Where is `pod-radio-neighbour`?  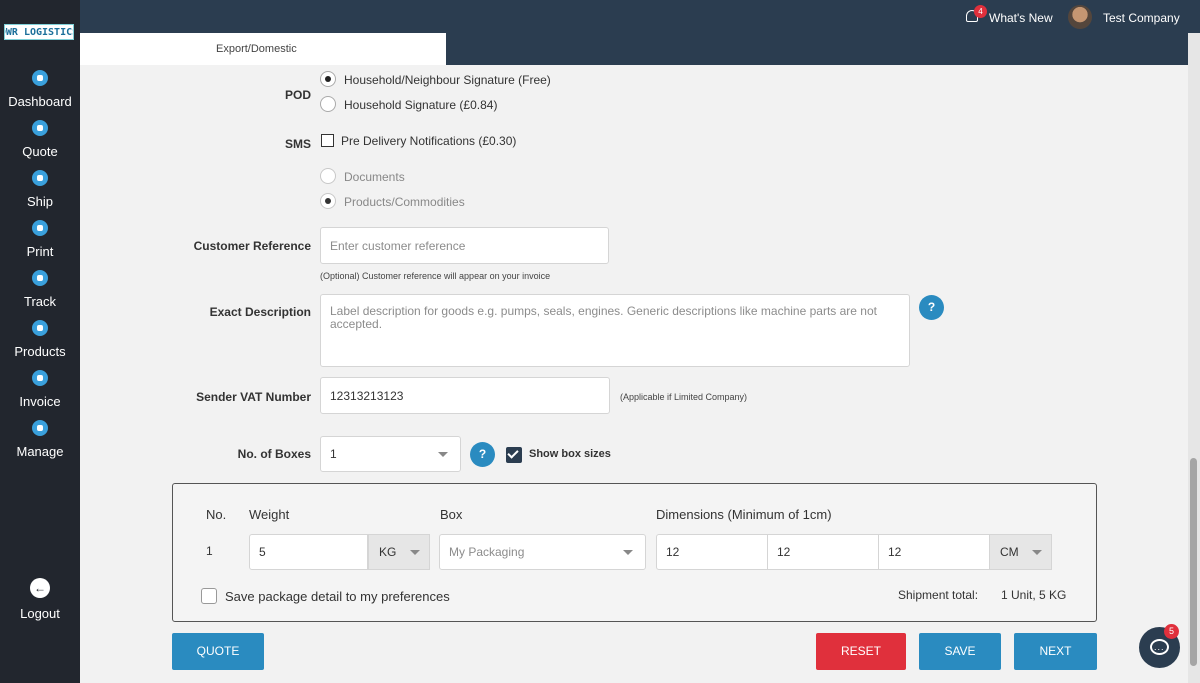 pod-radio-neighbour is located at coordinates (328, 79).